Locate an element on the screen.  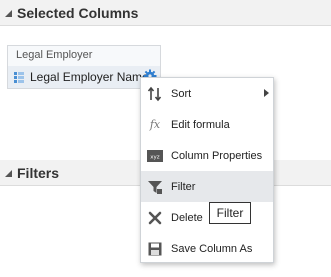
delete-icon is located at coordinates (155, 218).